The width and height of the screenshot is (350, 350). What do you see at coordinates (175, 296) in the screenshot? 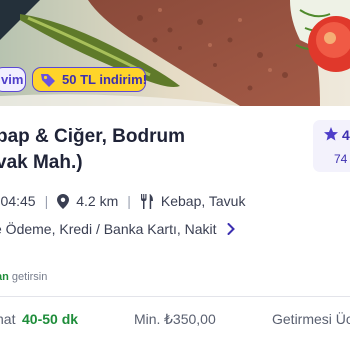
I see `divider` at bounding box center [175, 296].